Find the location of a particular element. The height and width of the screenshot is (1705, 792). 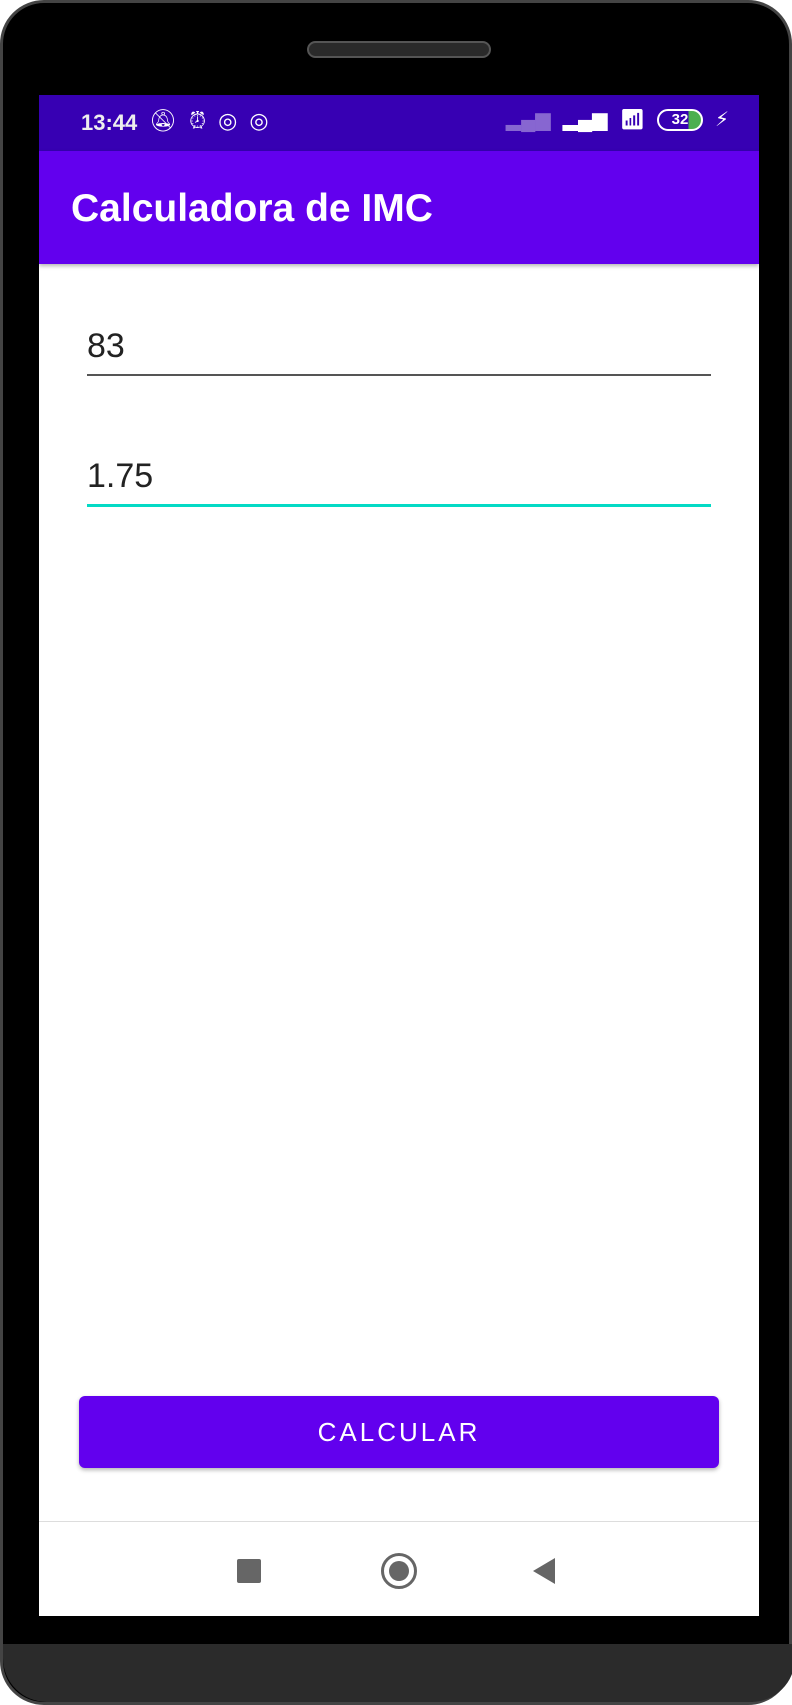

signal-off-icon: ▂▄▆ is located at coordinates (528, 120).